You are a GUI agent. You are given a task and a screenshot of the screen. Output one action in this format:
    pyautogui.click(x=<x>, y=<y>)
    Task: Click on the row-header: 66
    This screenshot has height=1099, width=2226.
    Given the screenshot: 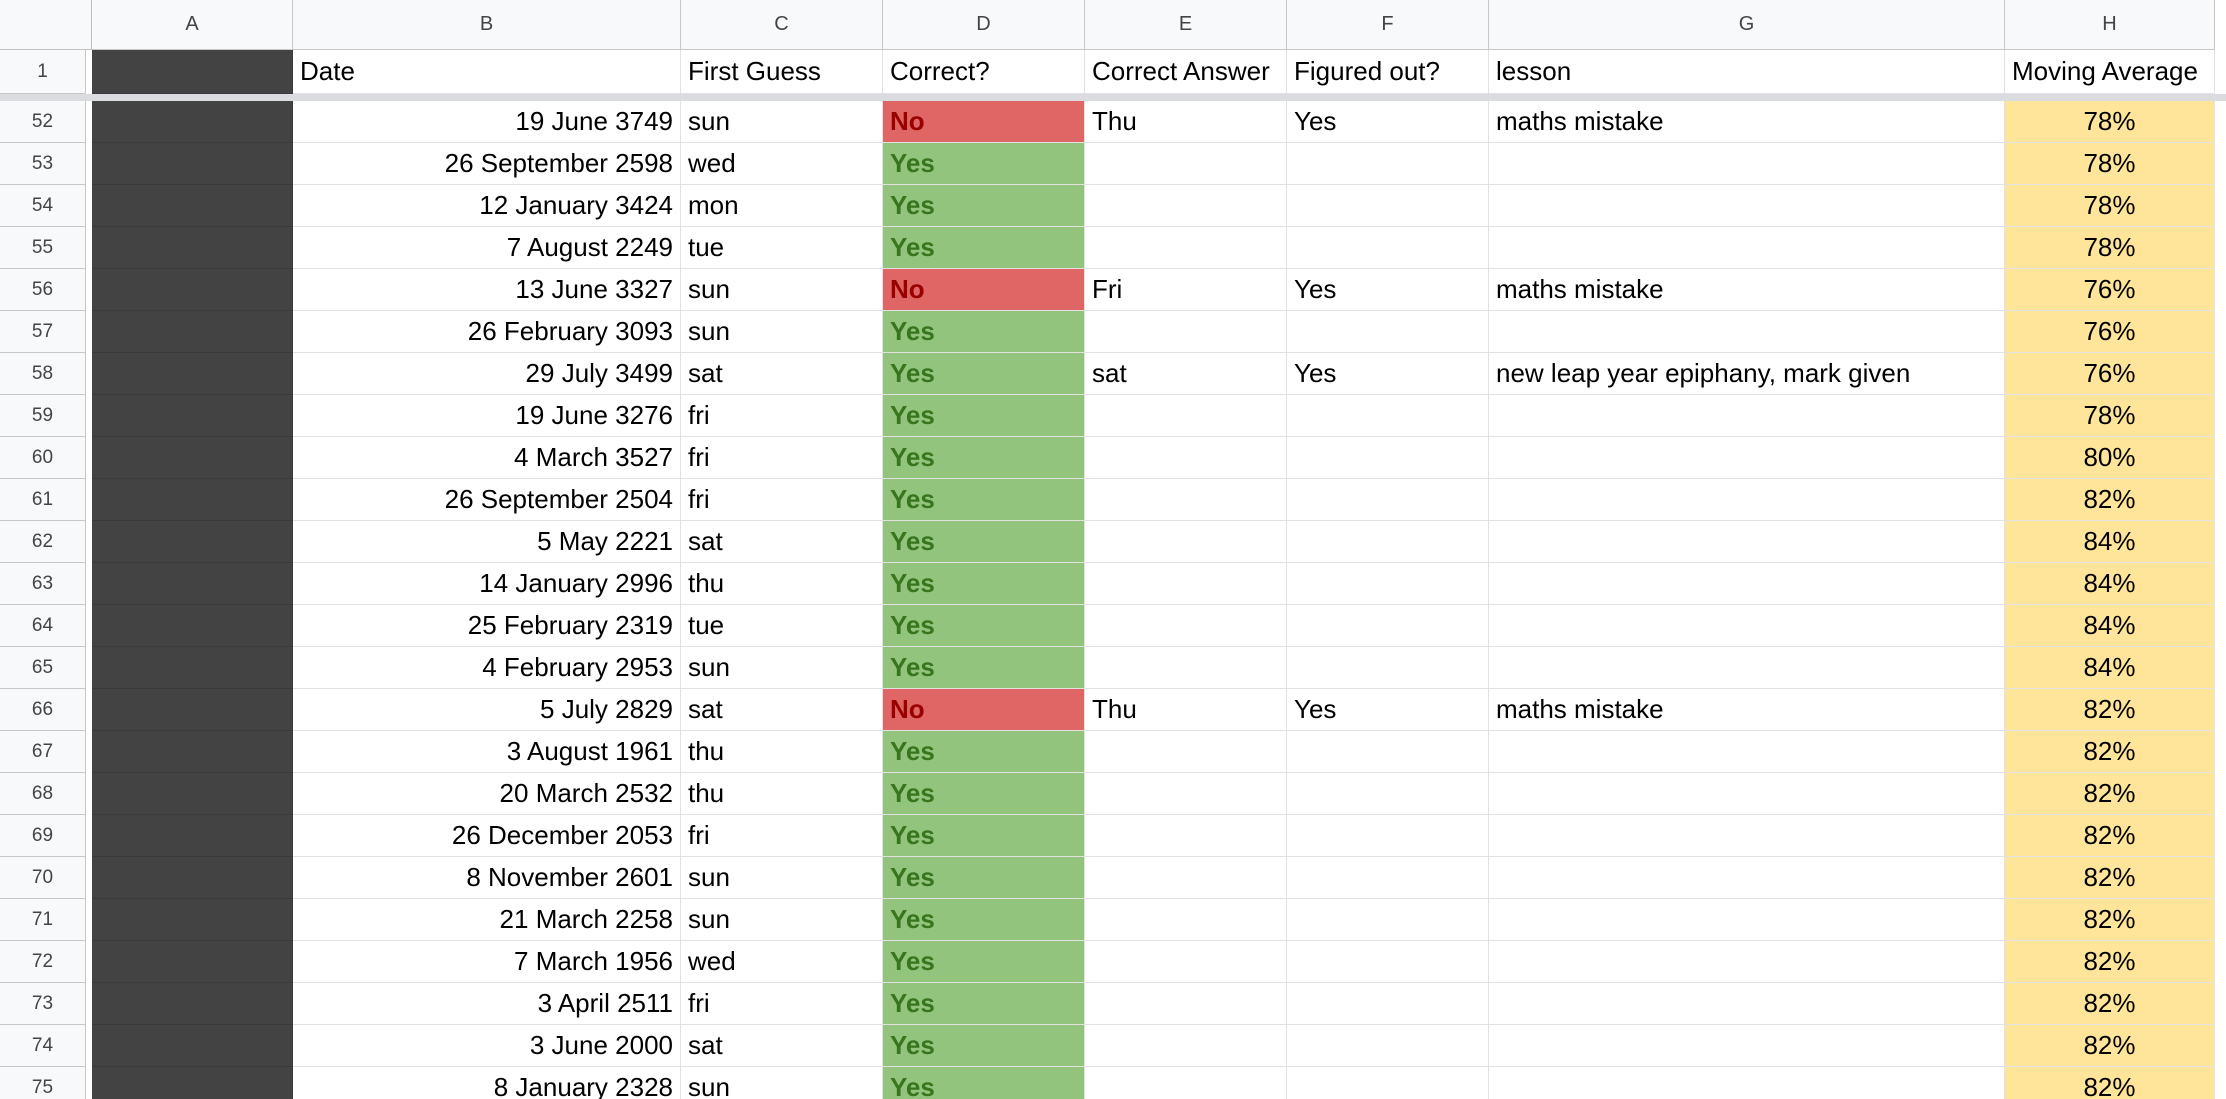 What is the action you would take?
    pyautogui.click(x=43, y=710)
    